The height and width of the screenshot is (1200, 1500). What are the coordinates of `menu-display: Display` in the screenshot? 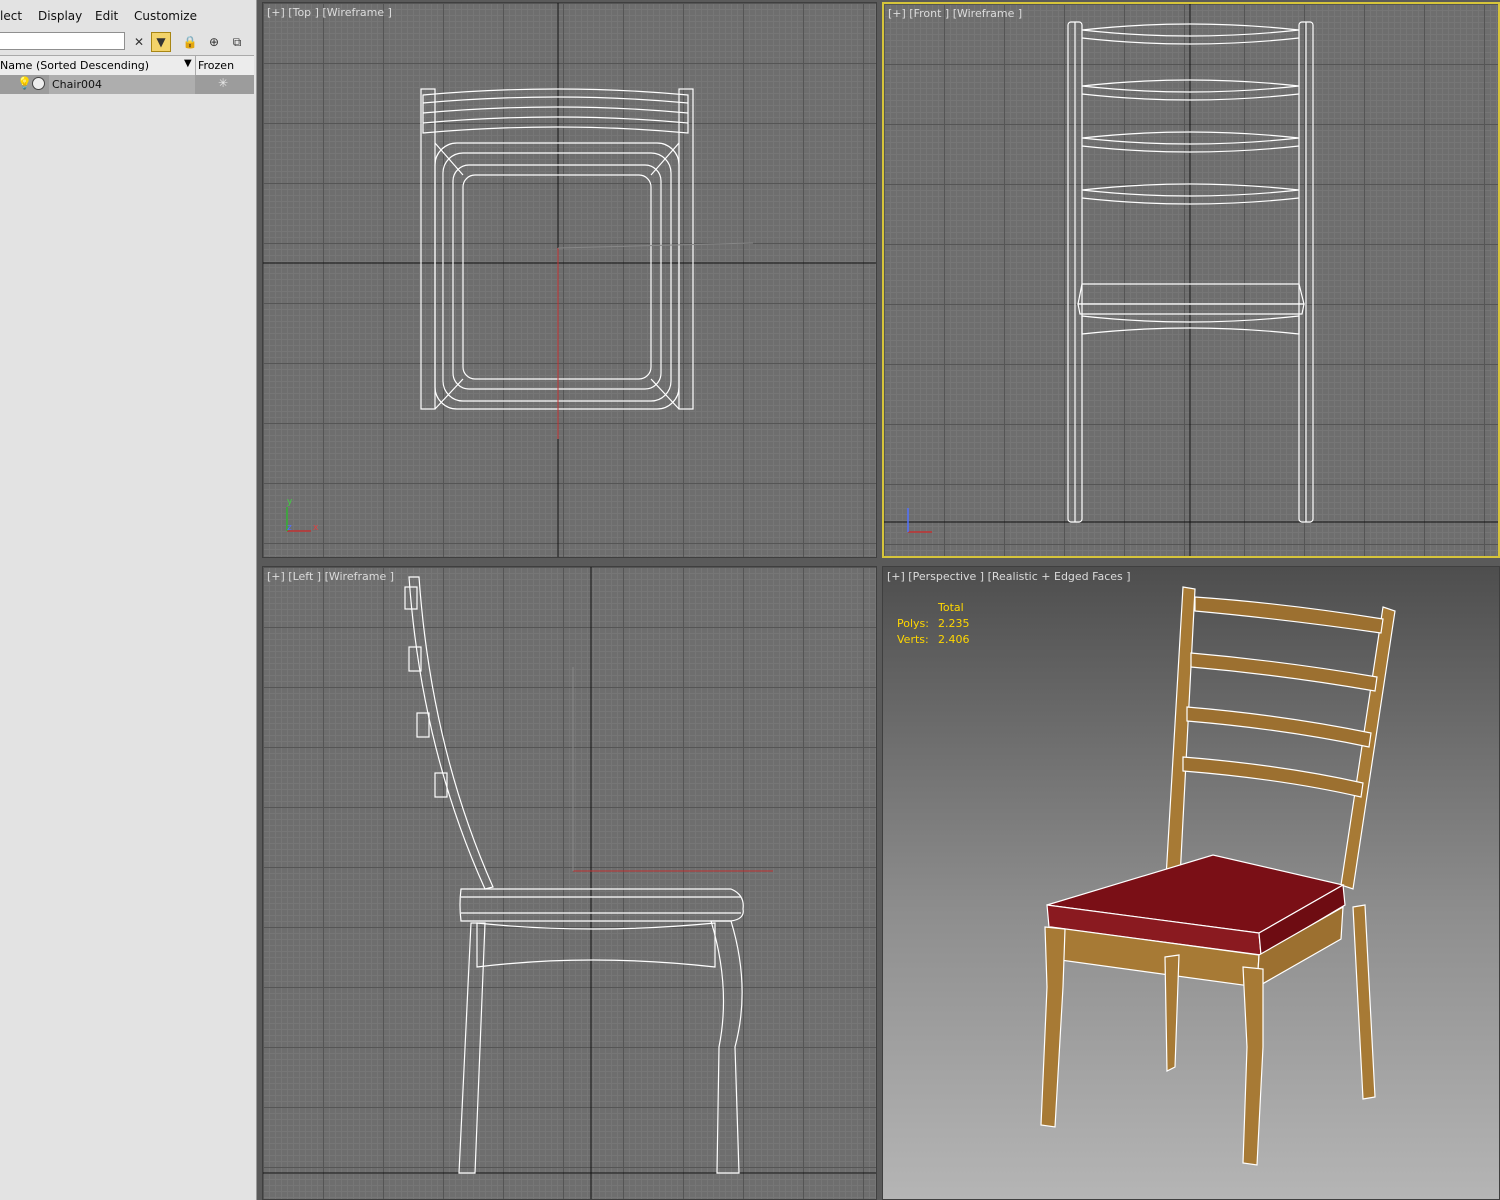 It's located at (60, 16).